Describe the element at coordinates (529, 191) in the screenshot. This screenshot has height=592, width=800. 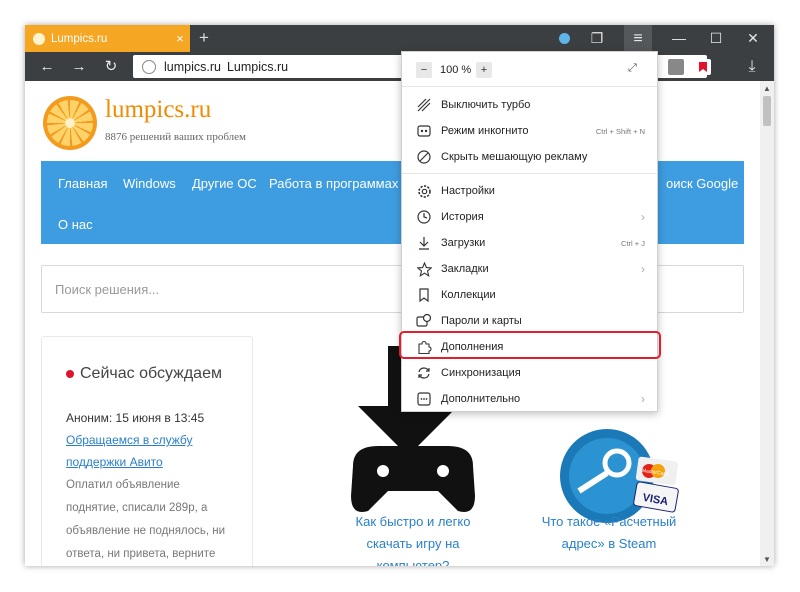
I see `menu-item-settings: Настройки` at that location.